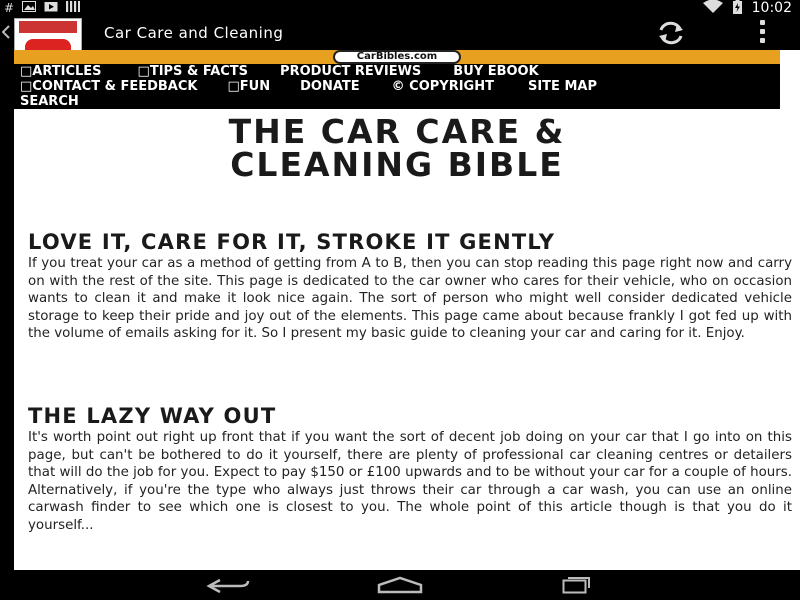 This screenshot has width=800, height=600. Describe the element at coordinates (29, 8) in the screenshot. I see `image-icon` at that location.